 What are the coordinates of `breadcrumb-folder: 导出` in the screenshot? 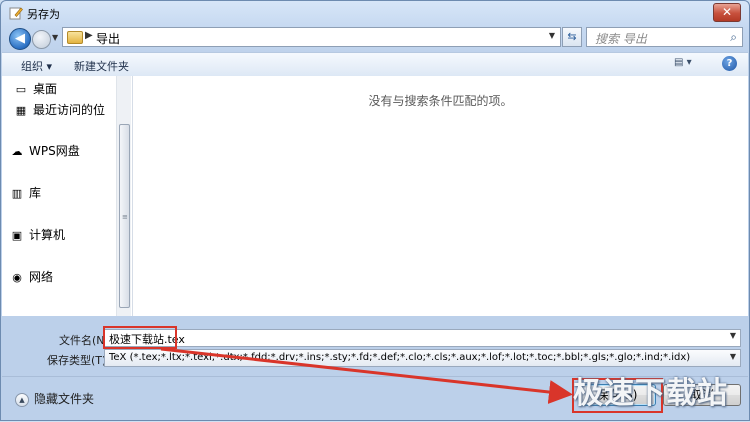 It's located at (108, 38).